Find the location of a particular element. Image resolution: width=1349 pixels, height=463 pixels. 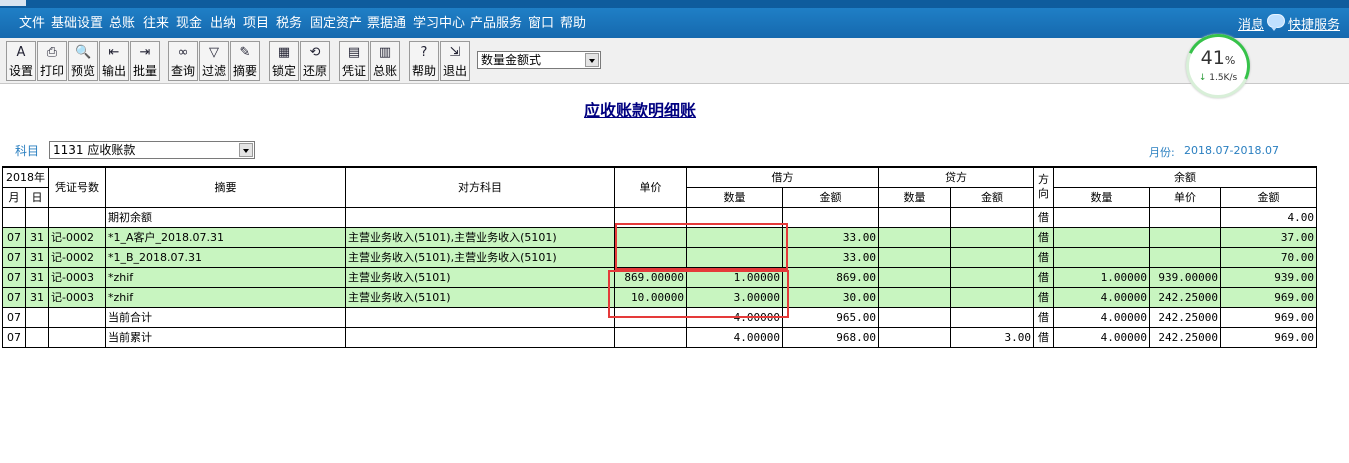

filter-button: ▽ 过滤 is located at coordinates (214, 61).